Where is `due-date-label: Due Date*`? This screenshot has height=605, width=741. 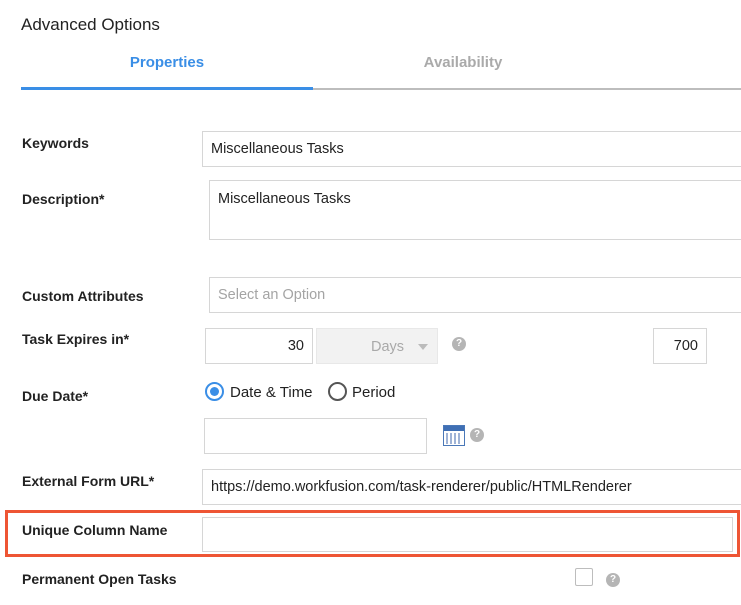 due-date-label: Due Date* is located at coordinates (55, 396).